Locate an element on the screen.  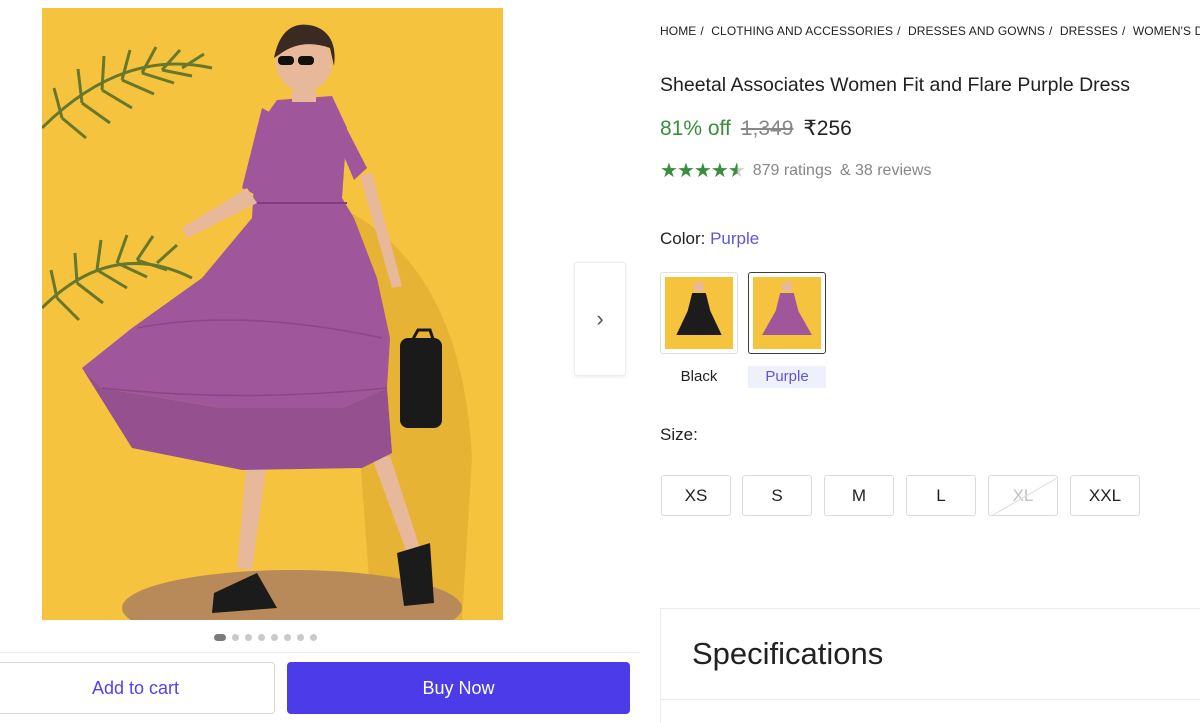
breadcrumb-item: WOMEN'S D is located at coordinates (1166, 31).